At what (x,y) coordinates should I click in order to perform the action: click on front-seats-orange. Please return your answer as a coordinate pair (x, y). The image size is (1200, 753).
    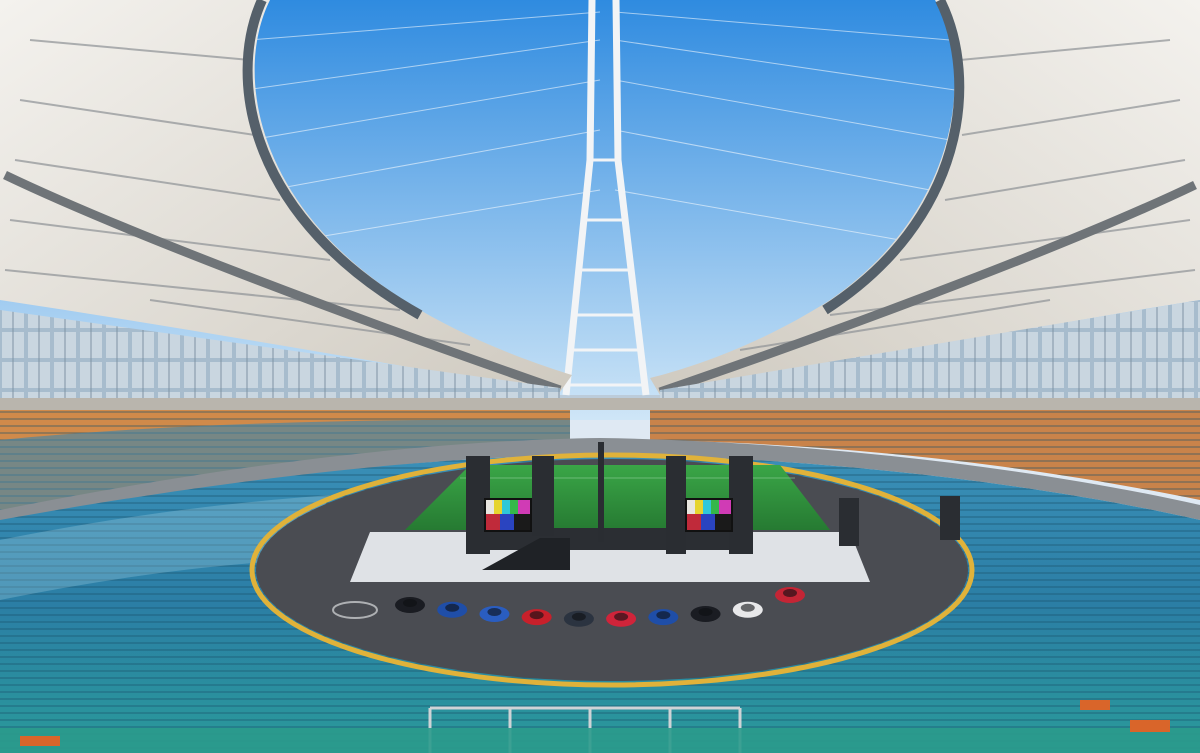
    Looking at the image, I should click on (600, 740).